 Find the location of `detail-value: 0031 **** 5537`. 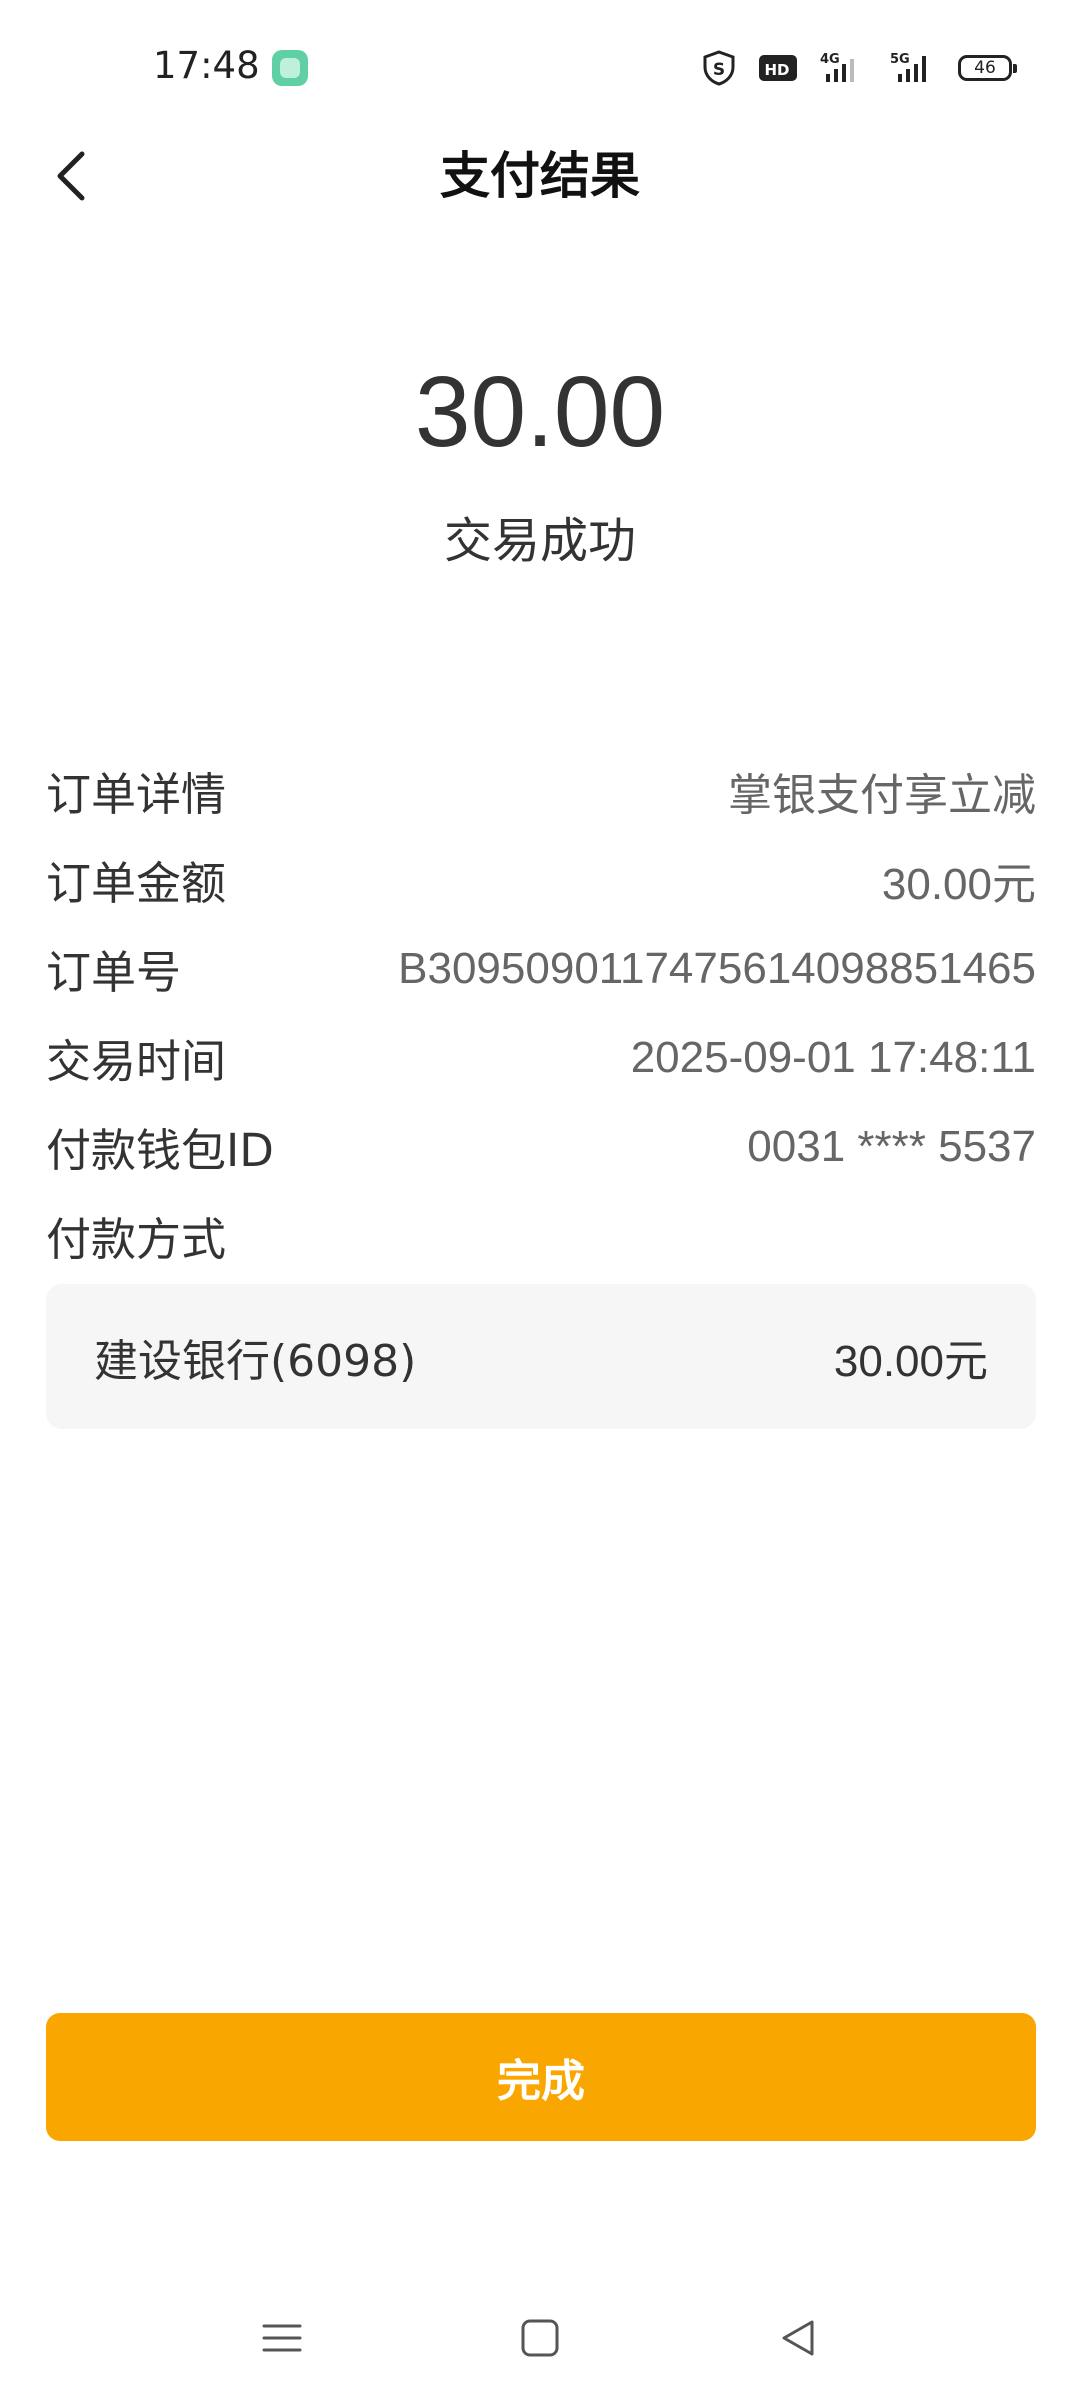

detail-value: 0031 **** 5537 is located at coordinates (891, 1146).